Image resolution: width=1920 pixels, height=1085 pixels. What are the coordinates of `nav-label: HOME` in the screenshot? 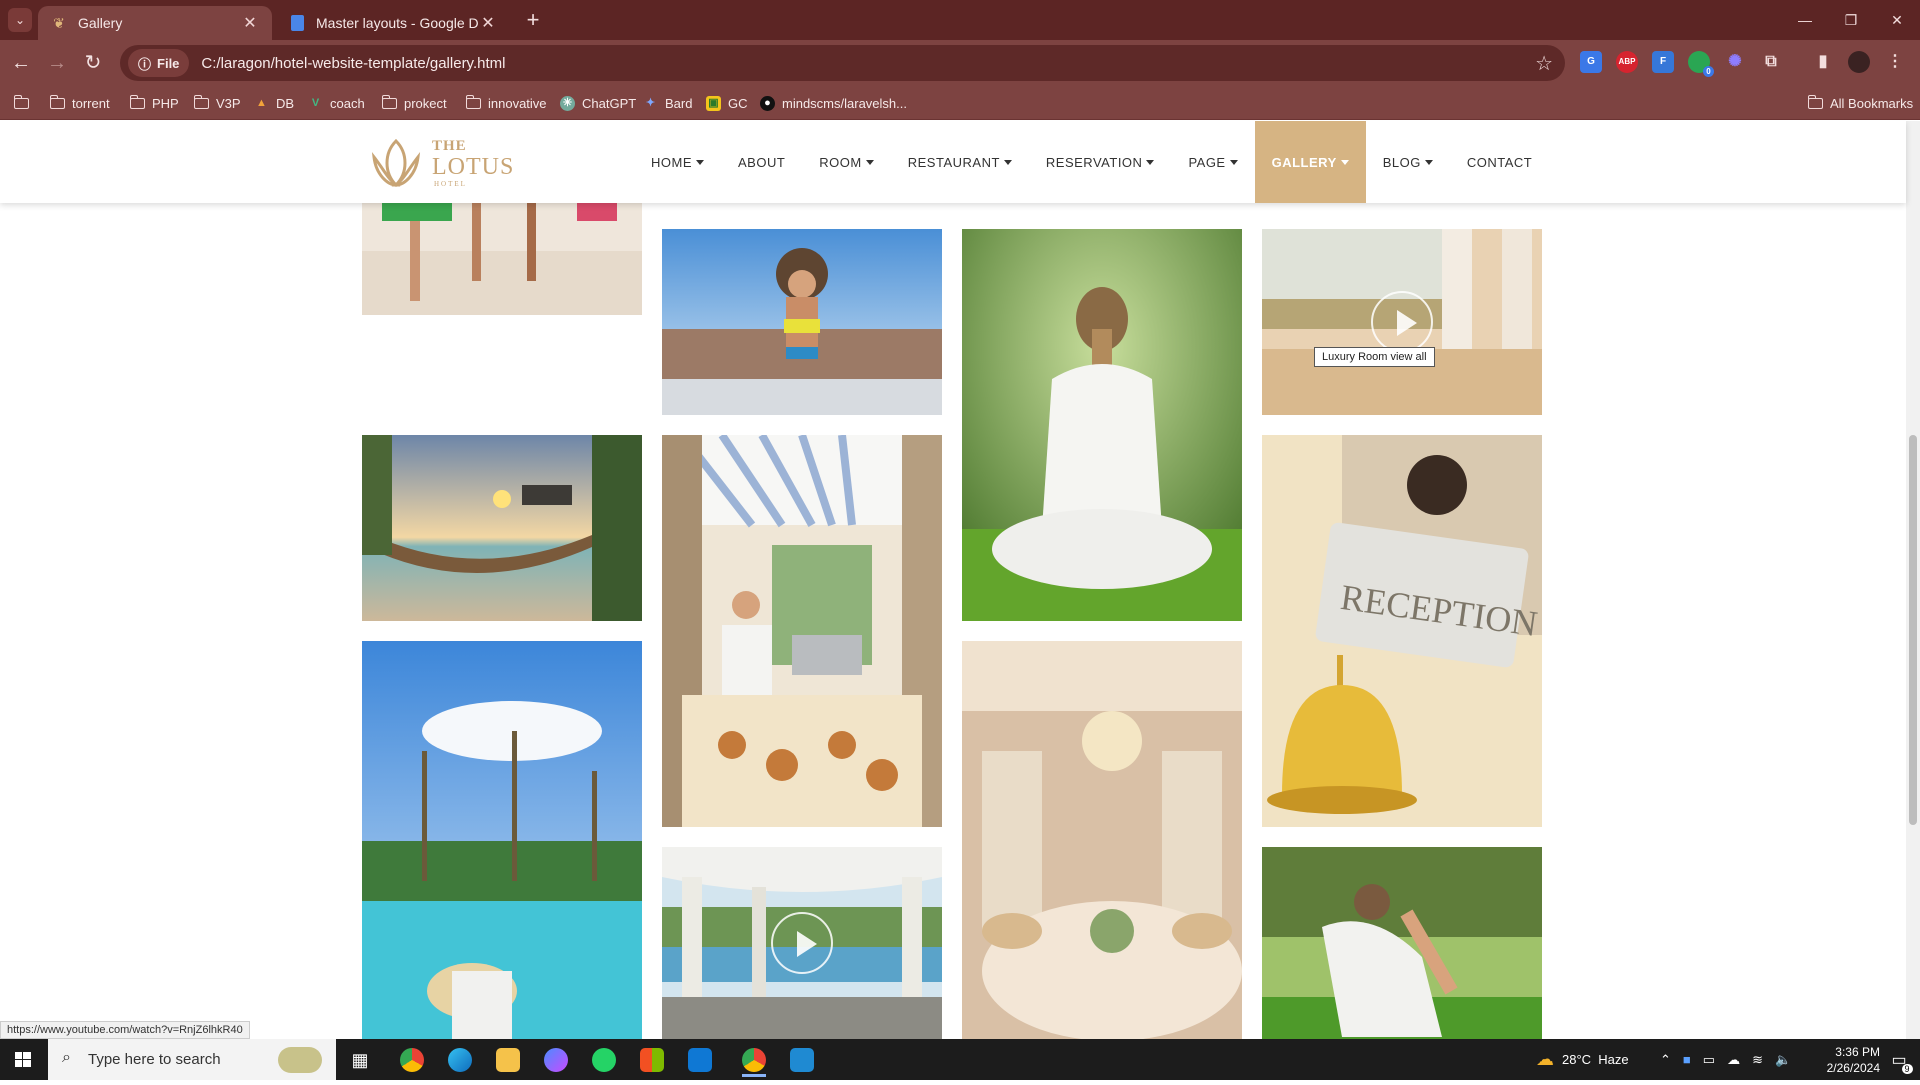 It's located at (671, 162).